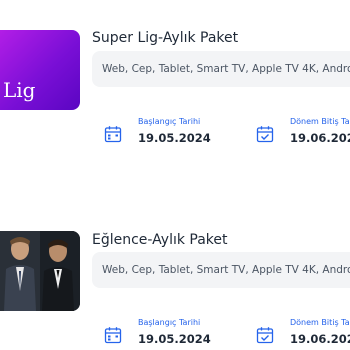 This screenshot has height=350, width=350. I want to click on package-title: Eğlence-Aylık Paket, so click(160, 240).